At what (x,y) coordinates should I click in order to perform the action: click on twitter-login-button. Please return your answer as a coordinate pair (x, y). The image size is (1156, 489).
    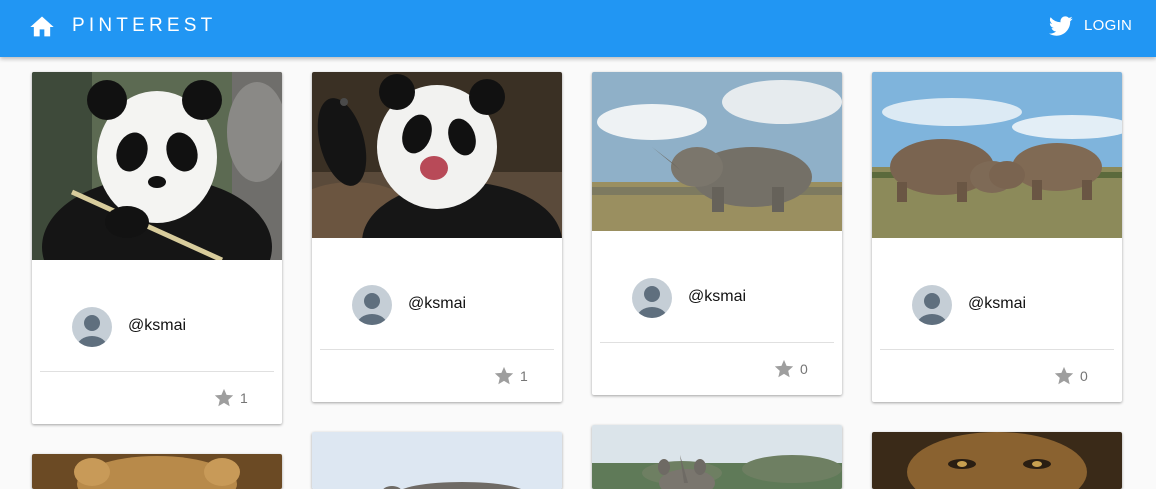
    Looking at the image, I should click on (1061, 26).